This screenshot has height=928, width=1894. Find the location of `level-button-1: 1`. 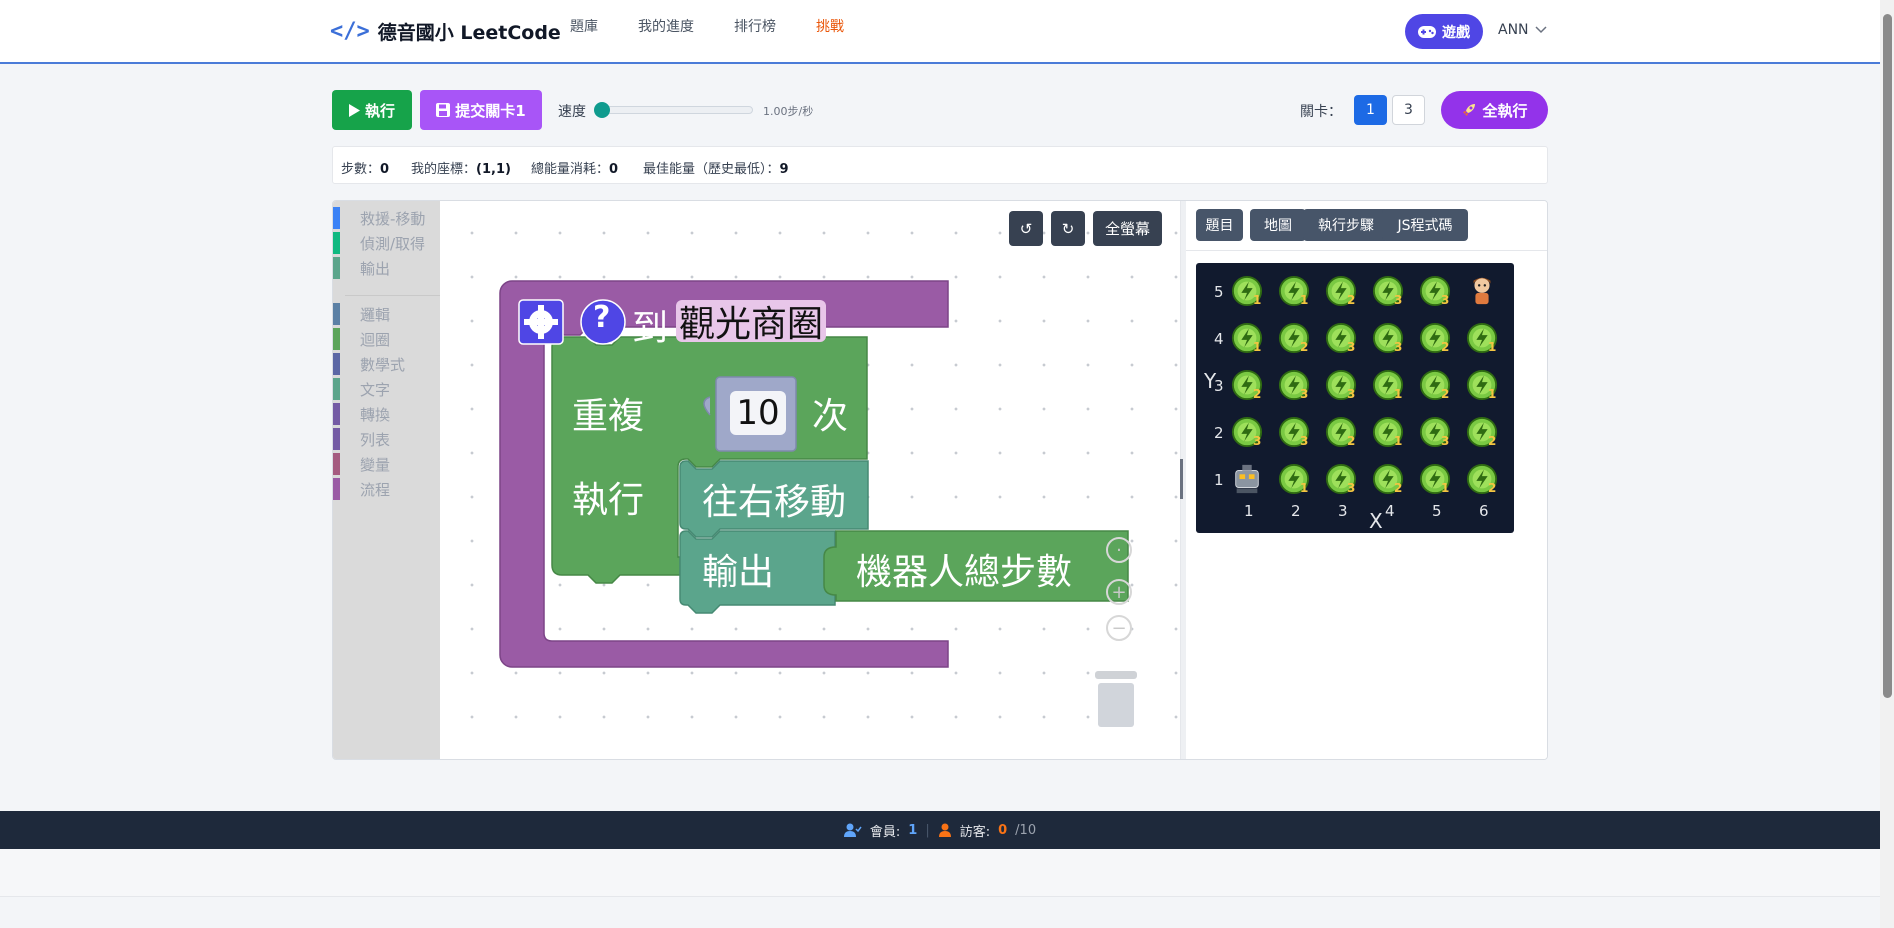

level-button-1: 1 is located at coordinates (1370, 110).